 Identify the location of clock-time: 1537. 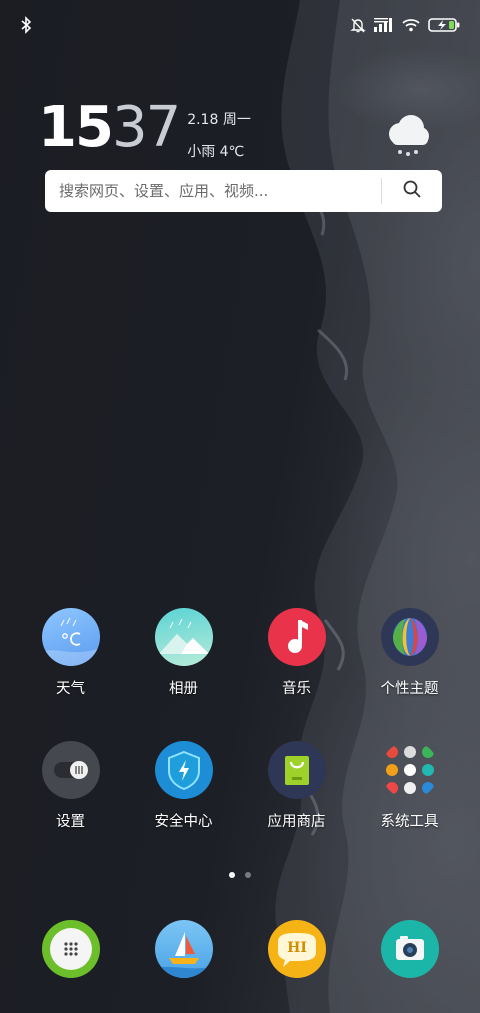
(109, 127).